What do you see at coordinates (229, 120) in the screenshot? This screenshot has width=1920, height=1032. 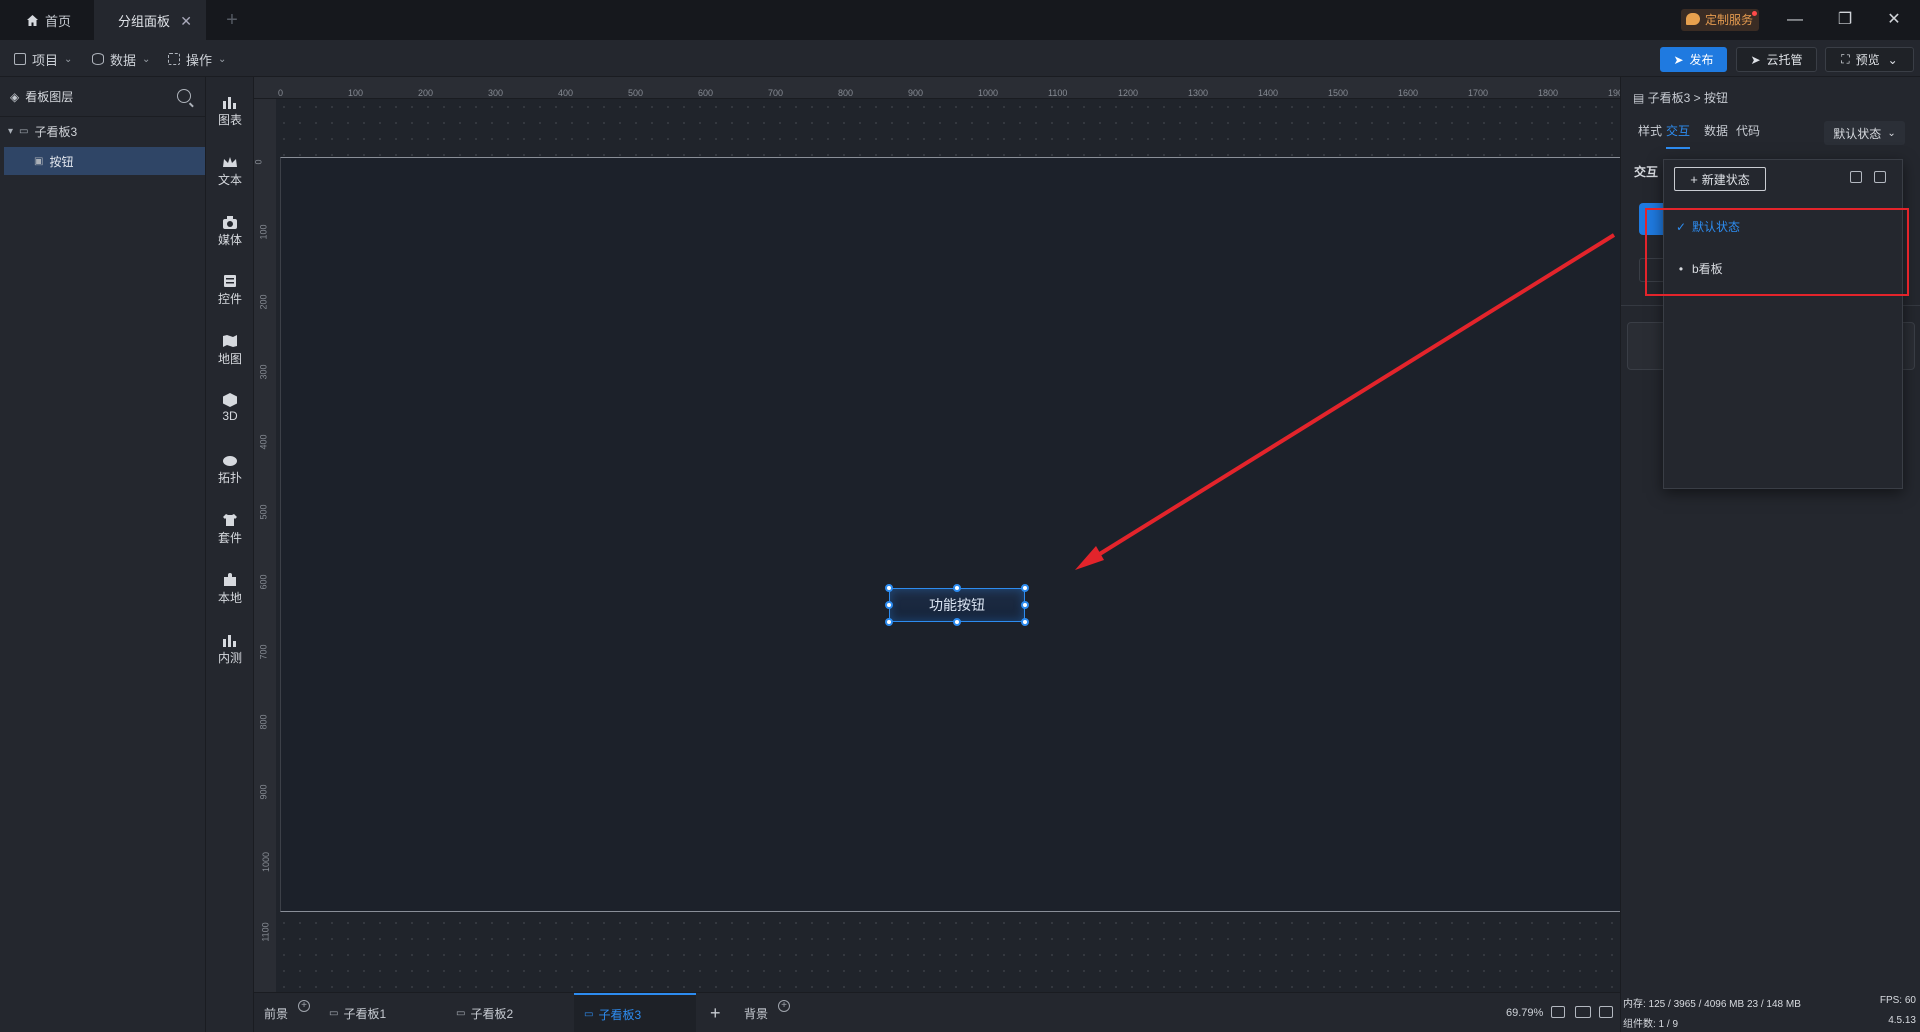 I see `tool-label: 图表` at bounding box center [229, 120].